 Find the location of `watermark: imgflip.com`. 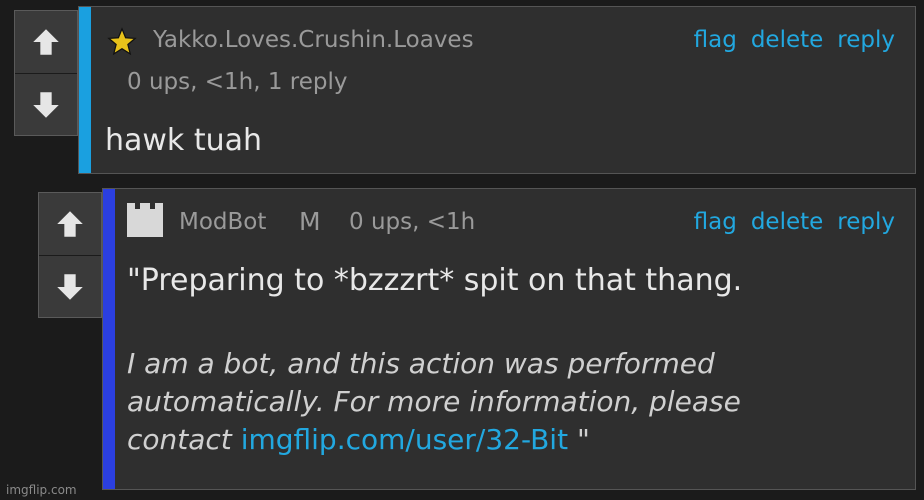

watermark: imgflip.com is located at coordinates (41, 490).